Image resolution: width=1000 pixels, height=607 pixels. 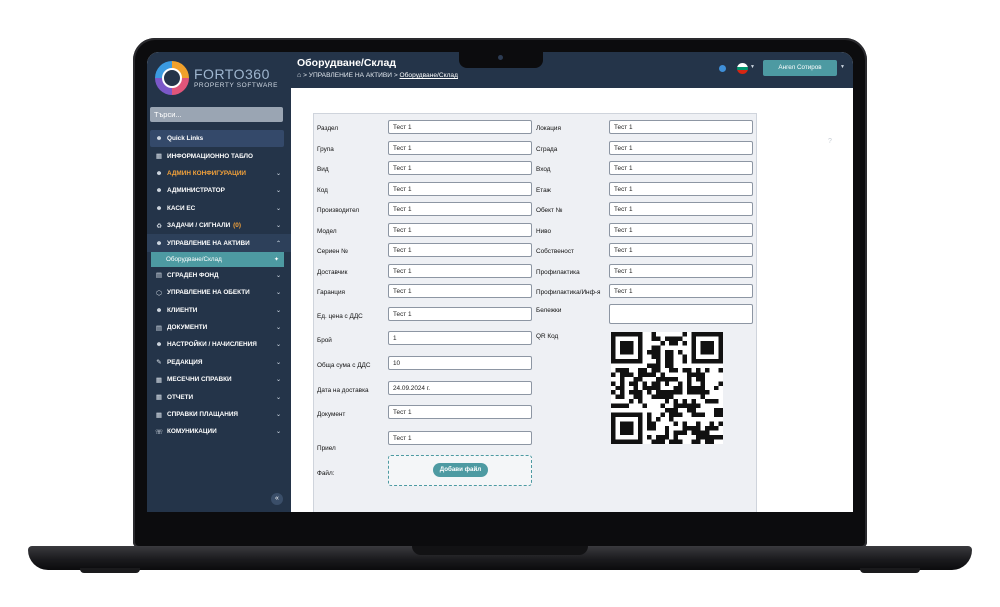 I want to click on sidebar-item-reports: ▦ ОТЧЕТИ ⌄, so click(x=219, y=396).